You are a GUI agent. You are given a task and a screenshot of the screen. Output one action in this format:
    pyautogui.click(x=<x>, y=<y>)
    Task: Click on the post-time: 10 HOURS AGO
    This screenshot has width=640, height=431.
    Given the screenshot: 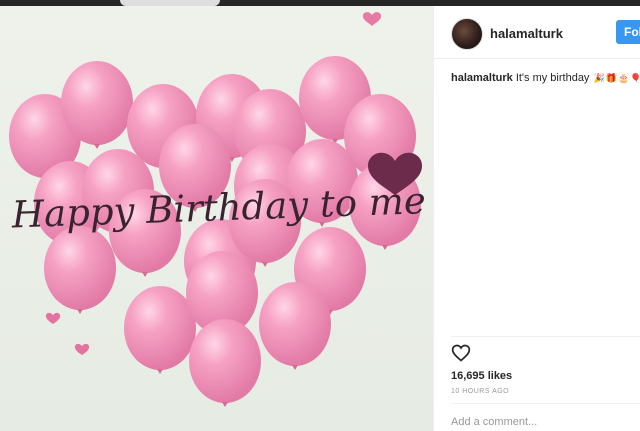 What is the action you would take?
    pyautogui.click(x=480, y=391)
    